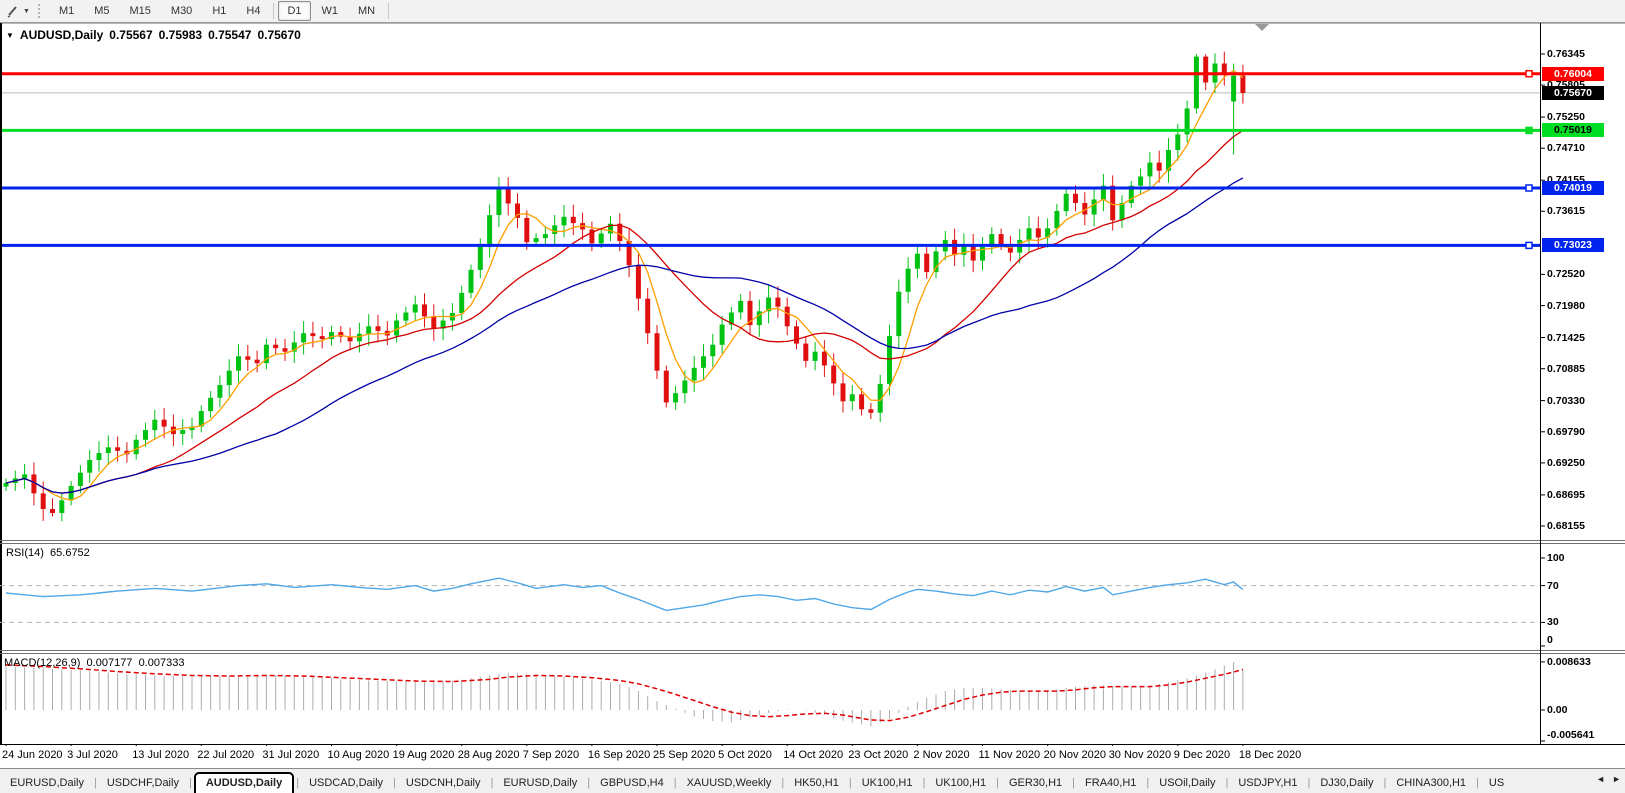  What do you see at coordinates (1431, 783) in the screenshot?
I see `chart-tab-china300-h1: CHINA300,H1` at bounding box center [1431, 783].